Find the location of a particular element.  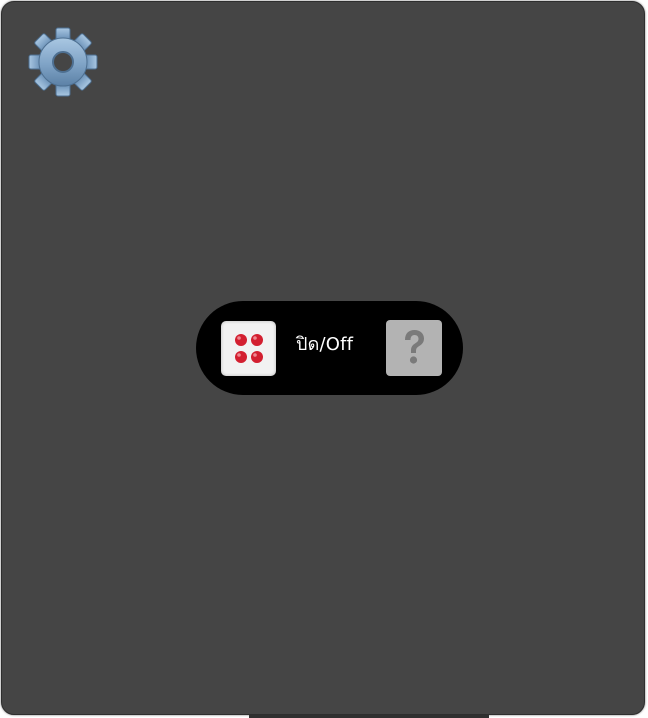

control-bar: ปิด/Off is located at coordinates (329, 348).